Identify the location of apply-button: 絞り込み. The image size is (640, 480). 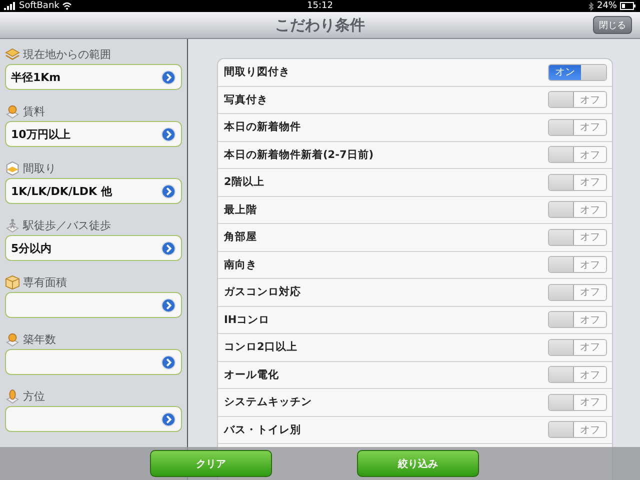
(418, 463).